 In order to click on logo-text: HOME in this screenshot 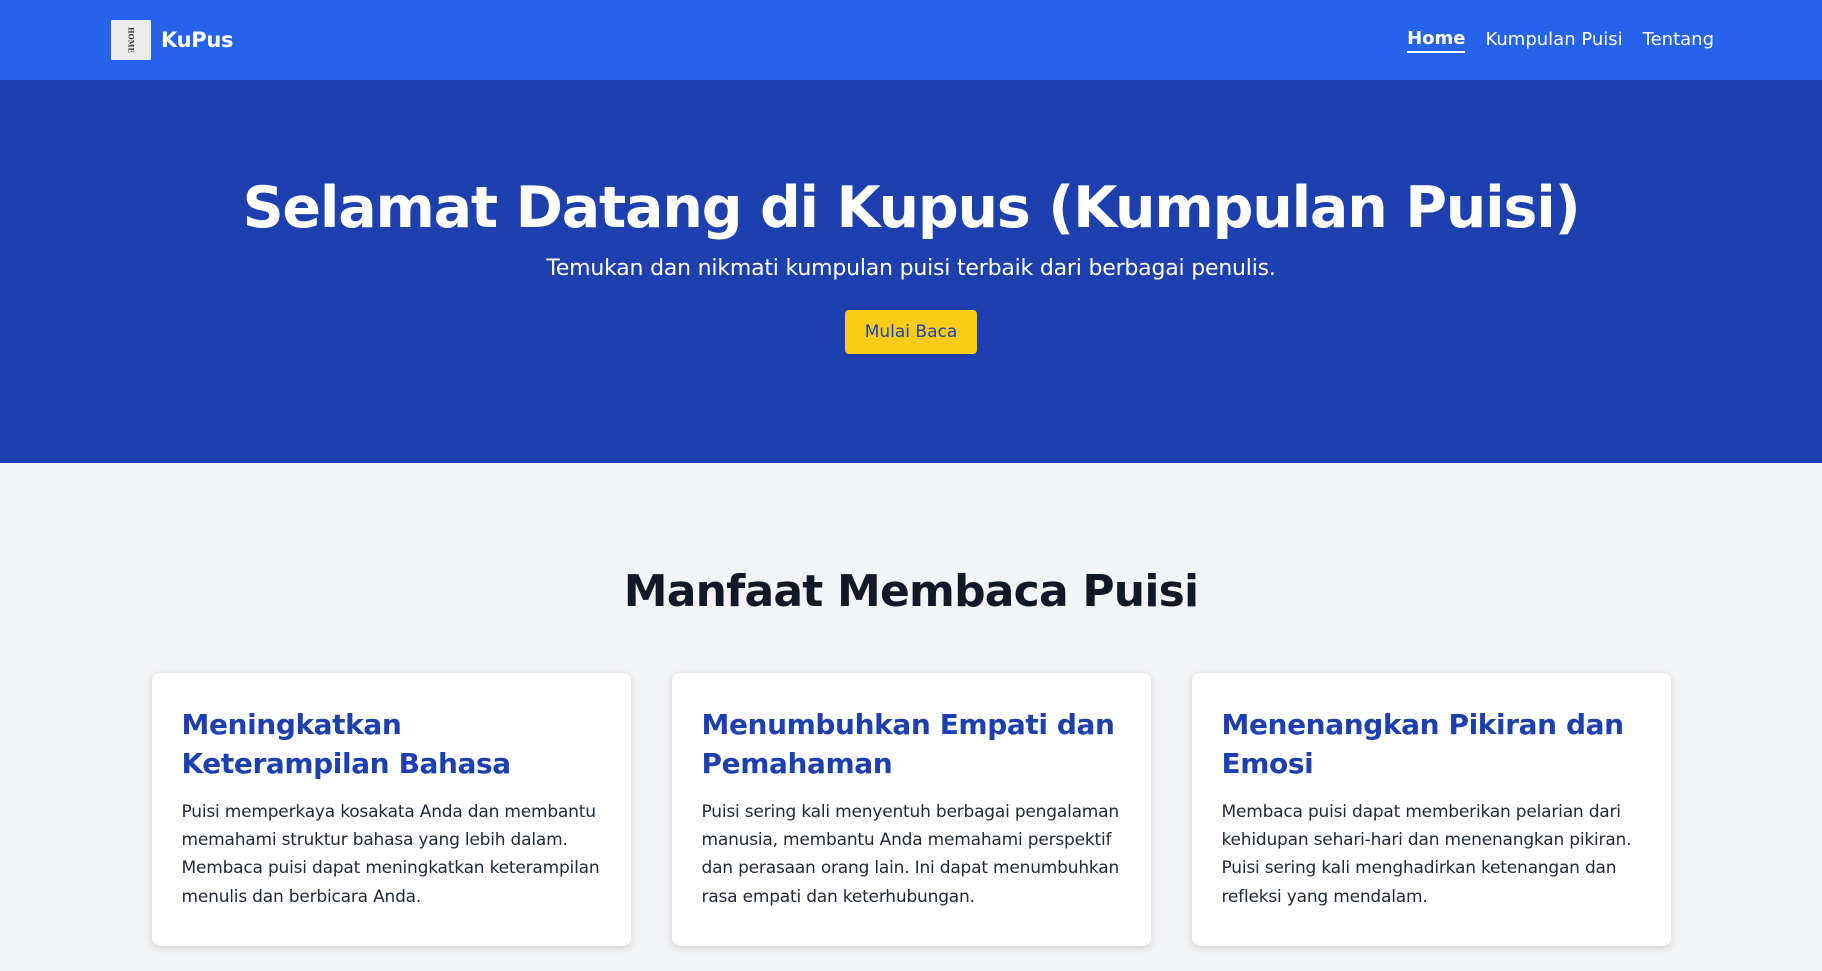, I will do `click(131, 40)`.